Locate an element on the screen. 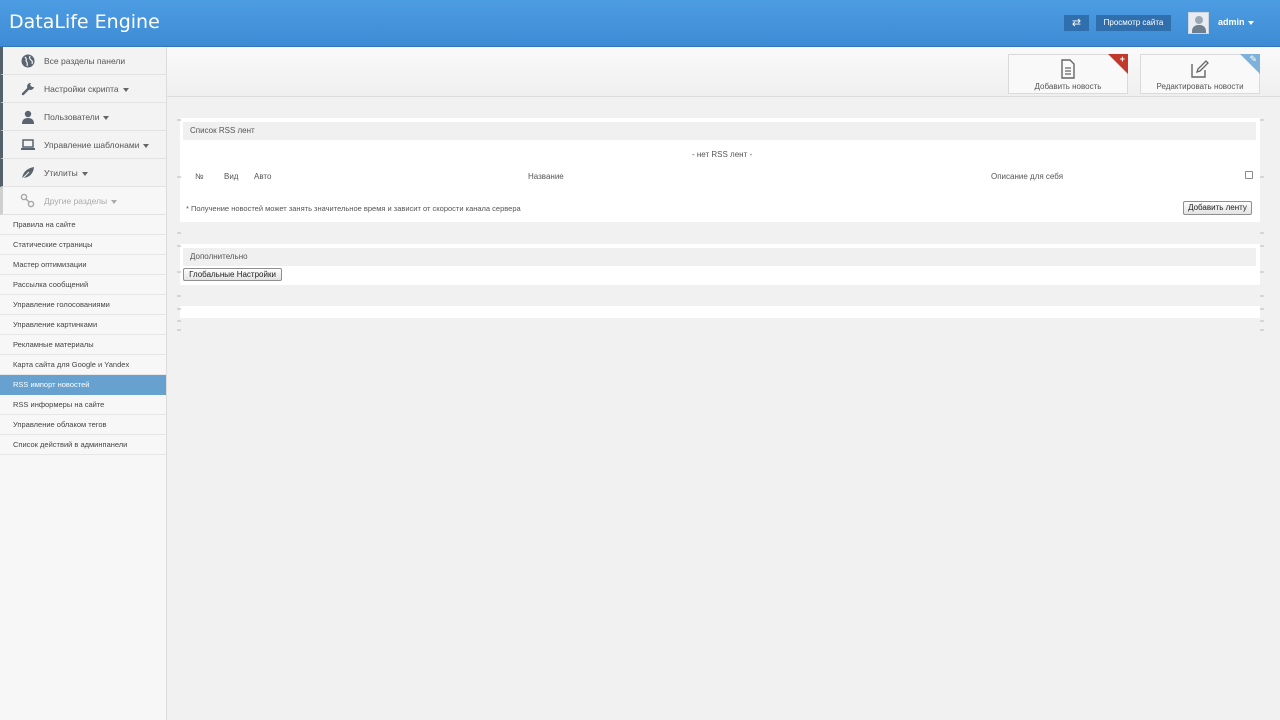 The image size is (1280, 720). sidebar-subitem-optimization: Мастер оптимизации is located at coordinates (83, 265).